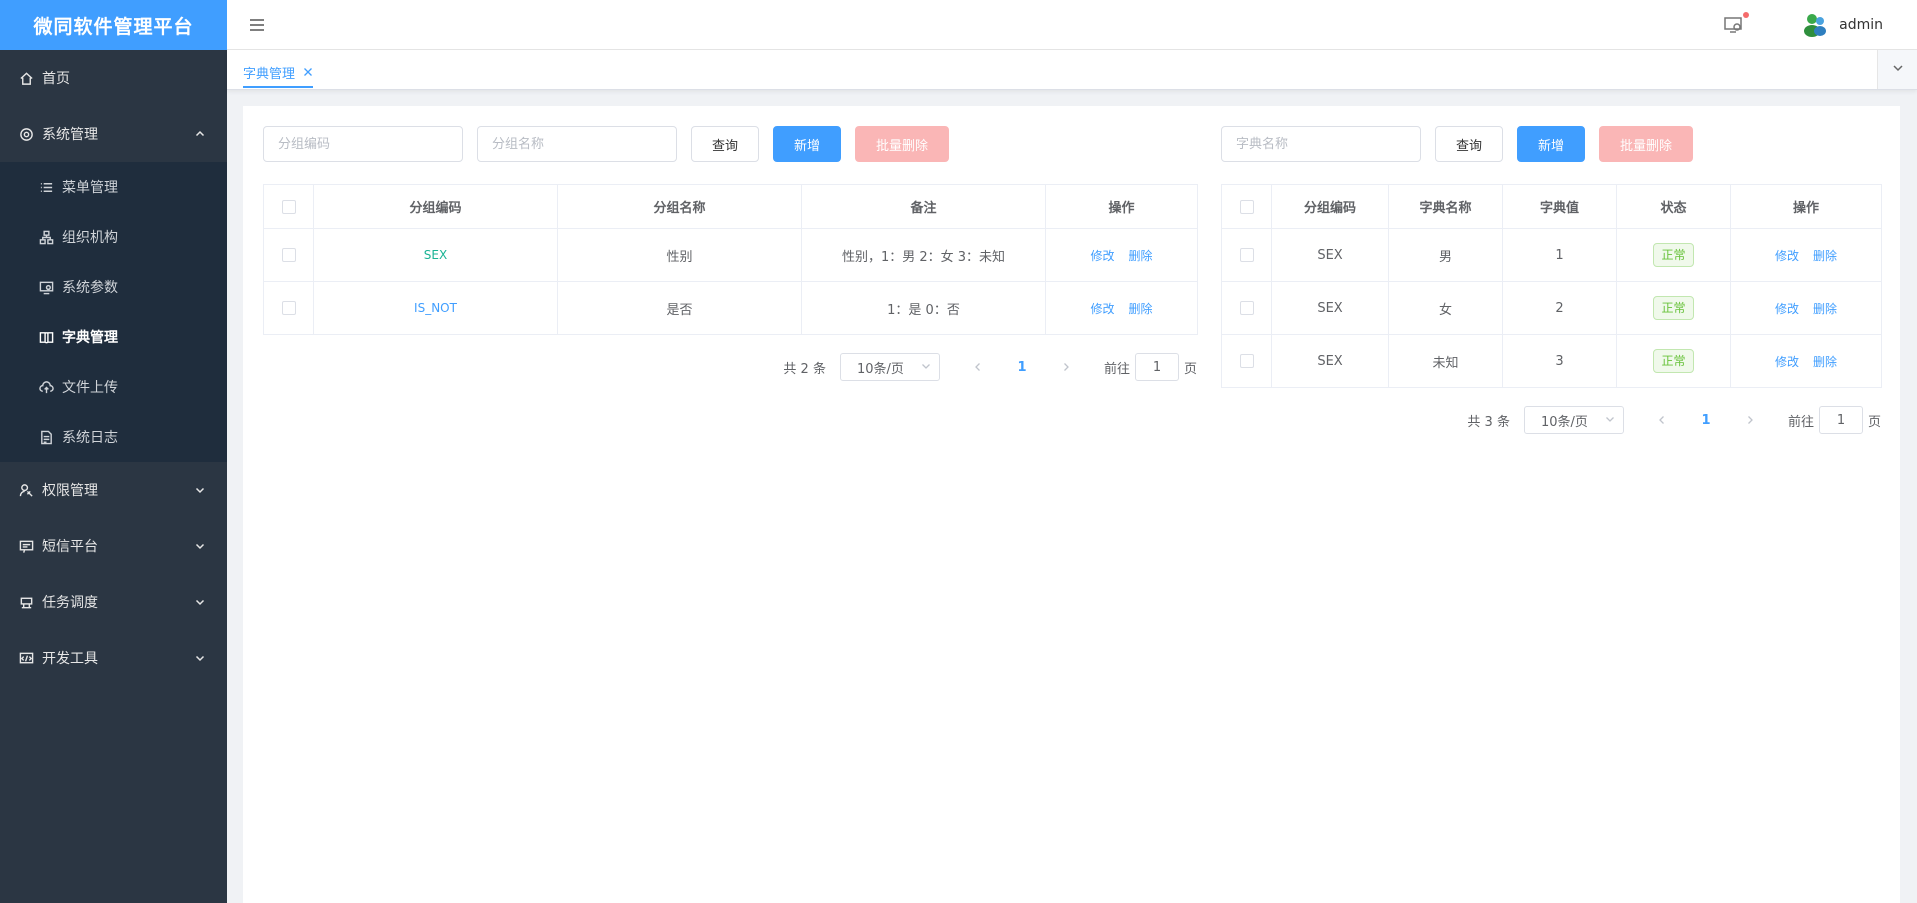 This screenshot has width=1917, height=903. What do you see at coordinates (308, 72) in the screenshot?
I see `close-icon` at bounding box center [308, 72].